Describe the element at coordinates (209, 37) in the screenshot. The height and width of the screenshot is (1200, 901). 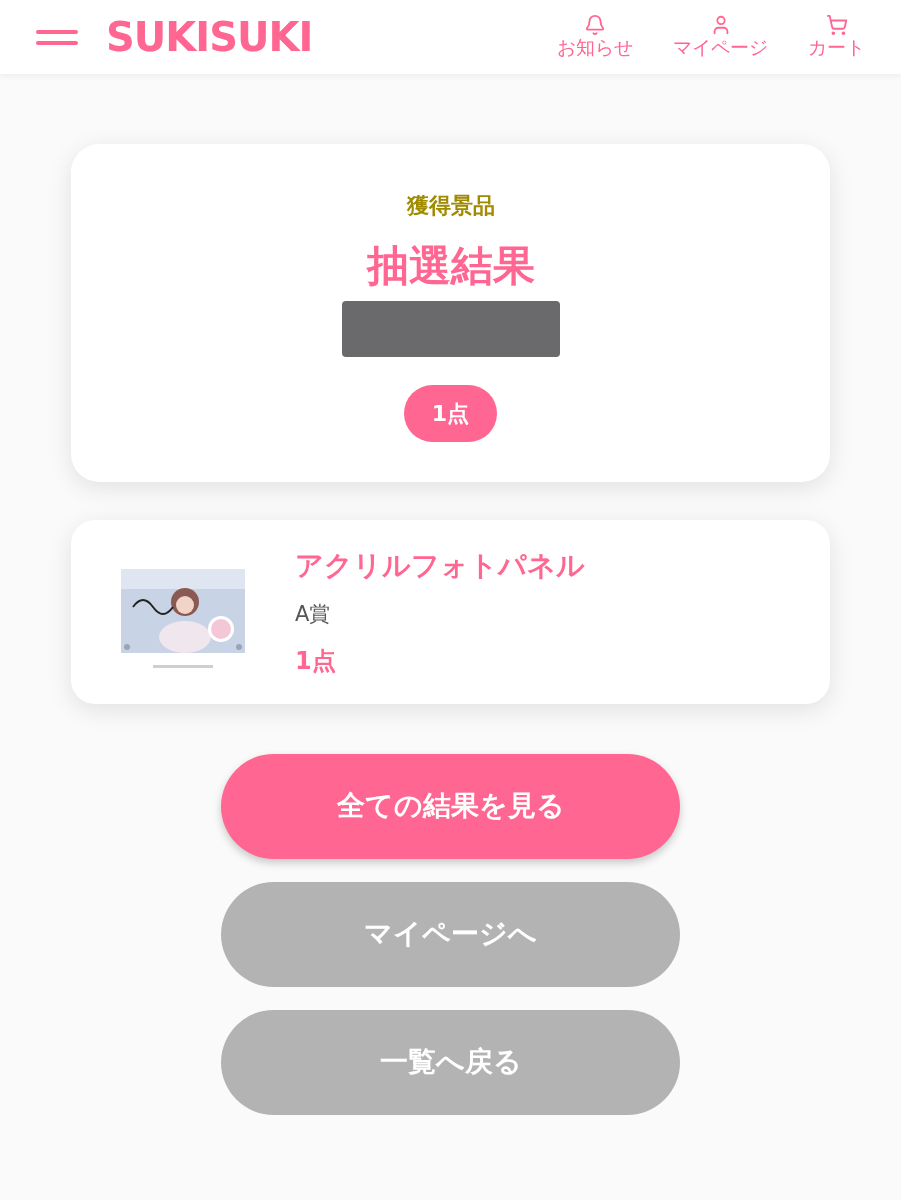
I see `logo: SUKISUKI` at that location.